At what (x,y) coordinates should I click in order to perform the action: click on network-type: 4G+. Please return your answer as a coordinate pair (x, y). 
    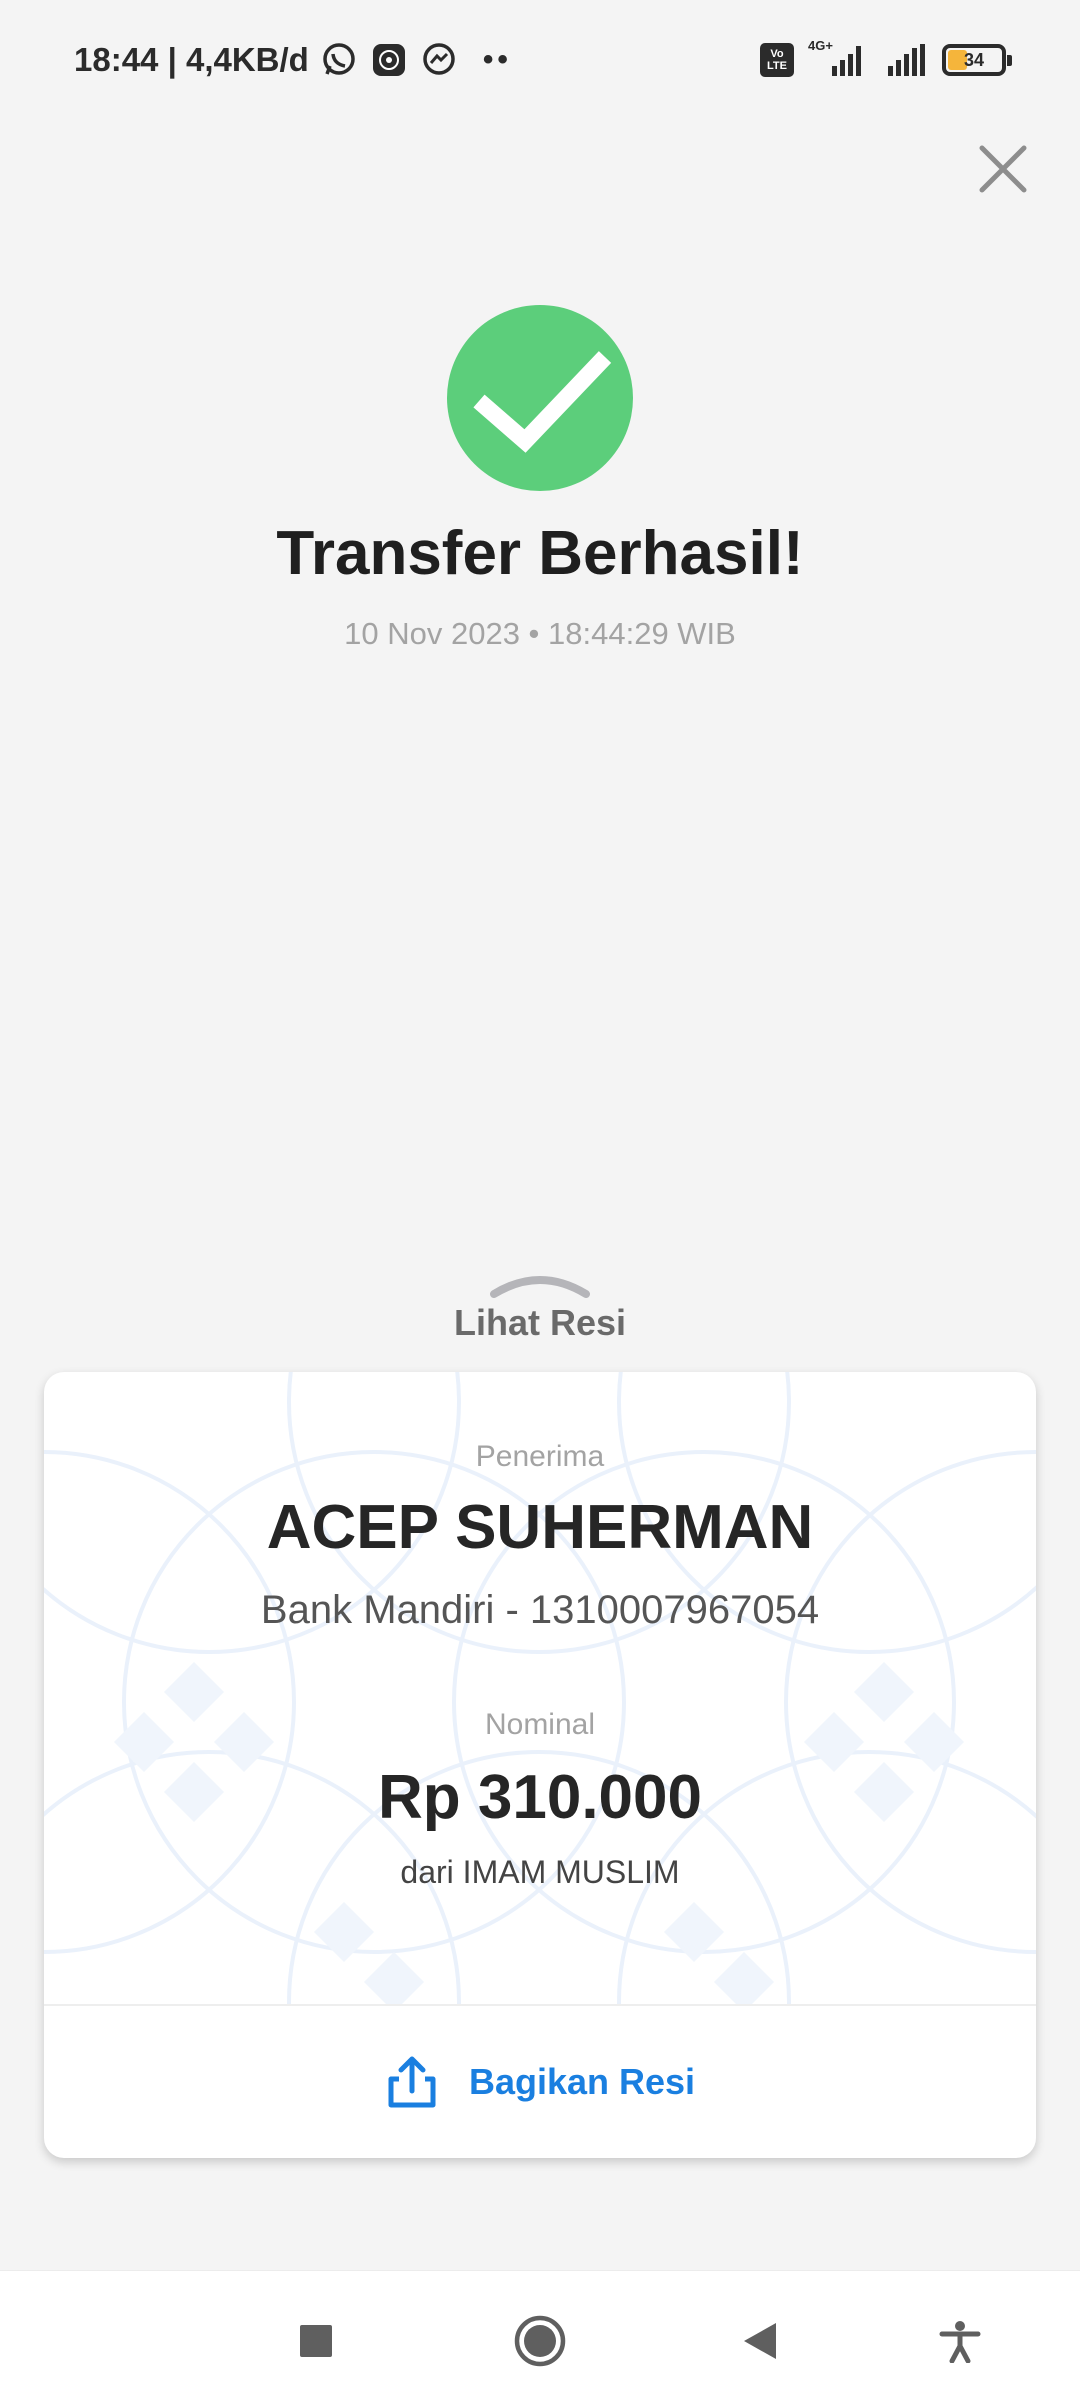
    Looking at the image, I should click on (820, 45).